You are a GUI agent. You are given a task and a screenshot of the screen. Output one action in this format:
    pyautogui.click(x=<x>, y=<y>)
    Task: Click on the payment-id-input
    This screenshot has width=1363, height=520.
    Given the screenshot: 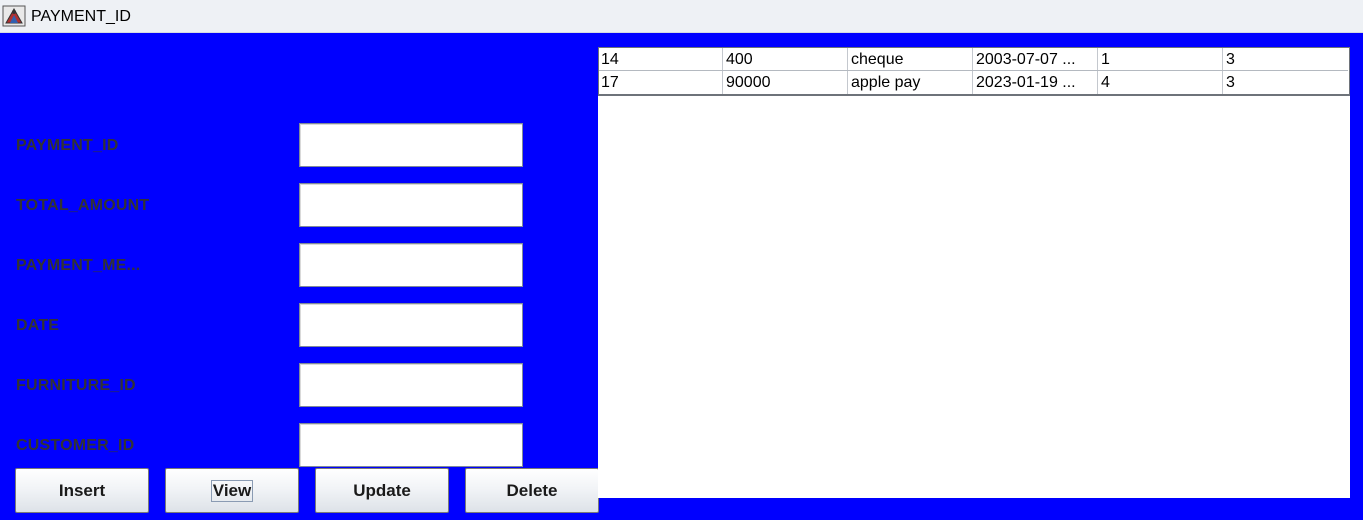 What is the action you would take?
    pyautogui.click(x=411, y=145)
    